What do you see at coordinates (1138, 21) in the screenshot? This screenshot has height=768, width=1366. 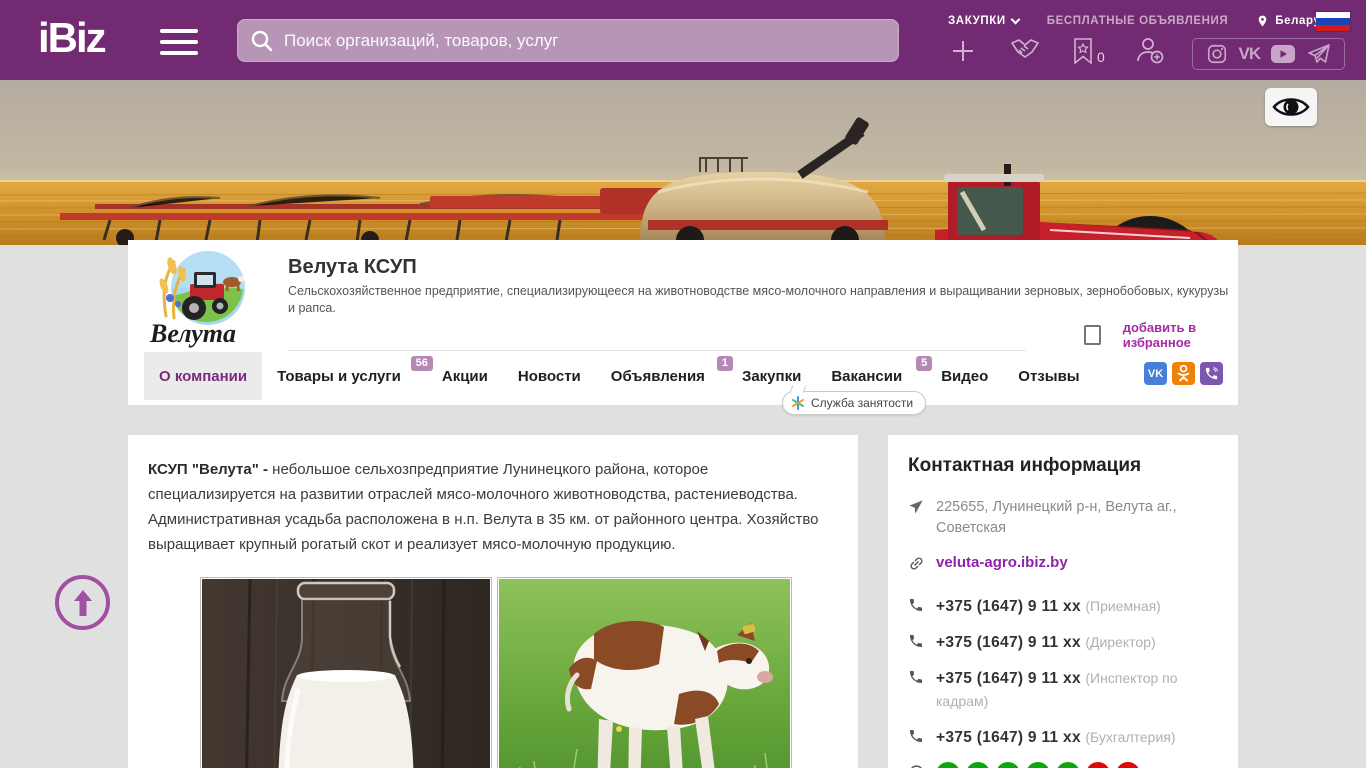 I see `free-ads-link: БЕСПЛАТНЫЕ ОБЪЯВЛЕНИЯ` at bounding box center [1138, 21].